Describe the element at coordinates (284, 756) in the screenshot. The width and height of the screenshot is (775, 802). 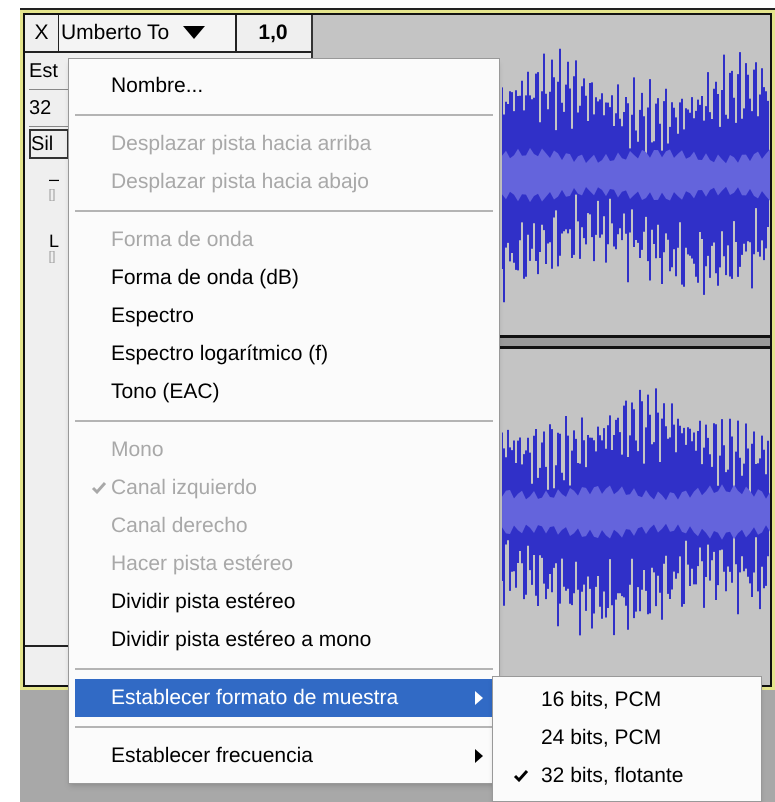
I see `menu-item: Establecer frecuencia` at that location.